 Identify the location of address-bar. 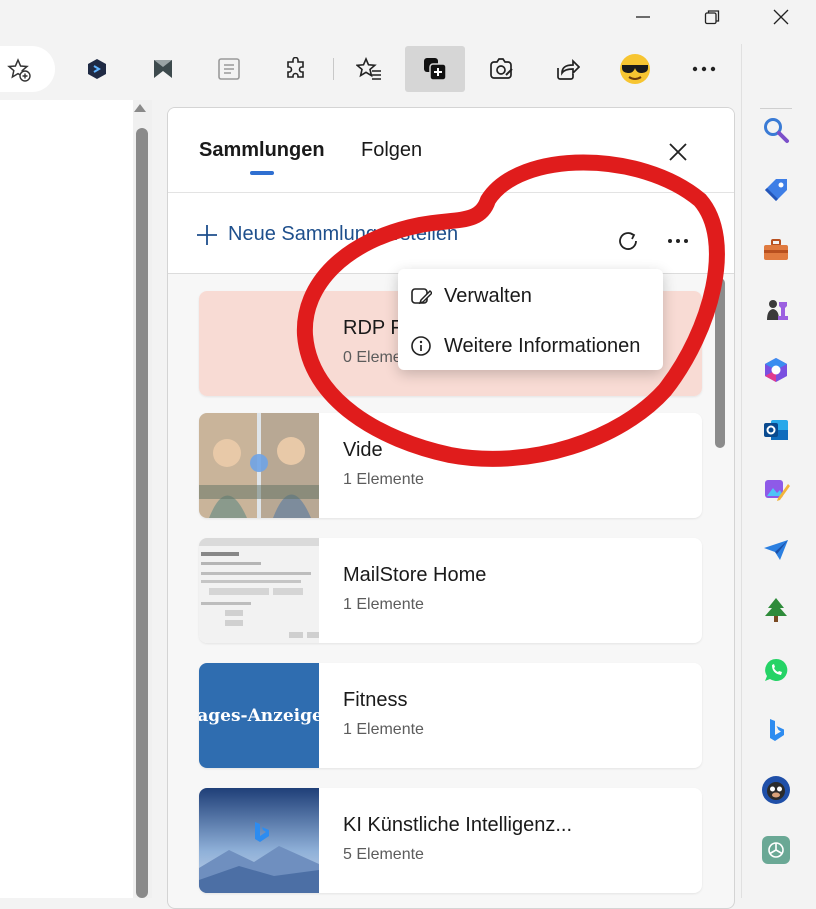
(27, 69).